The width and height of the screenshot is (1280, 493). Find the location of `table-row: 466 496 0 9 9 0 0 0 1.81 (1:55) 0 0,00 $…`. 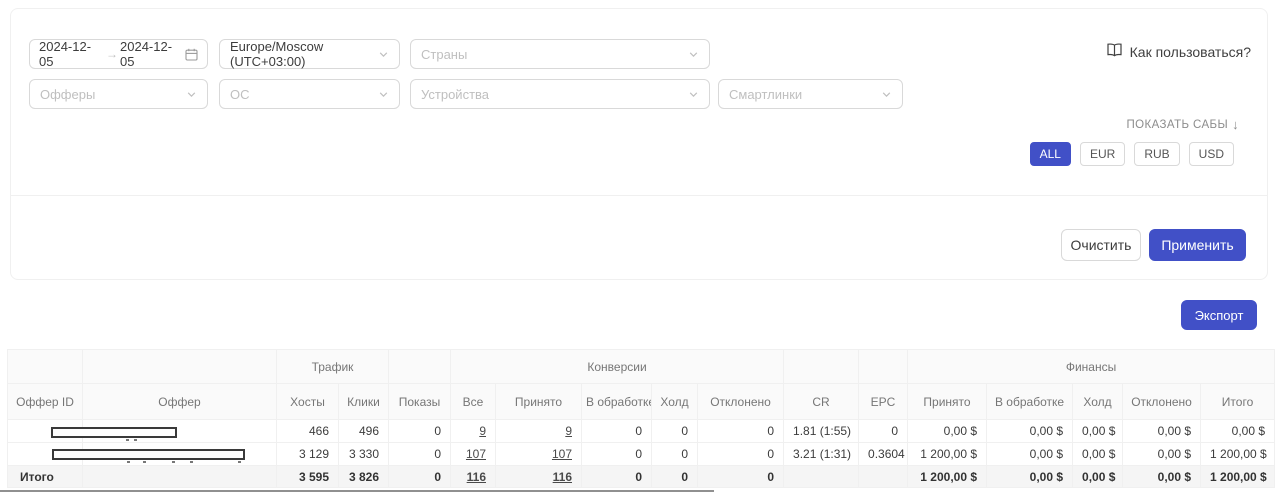

table-row: 466 496 0 9 9 0 0 0 1.81 (1:55) 0 0,00 $… is located at coordinates (641, 431).